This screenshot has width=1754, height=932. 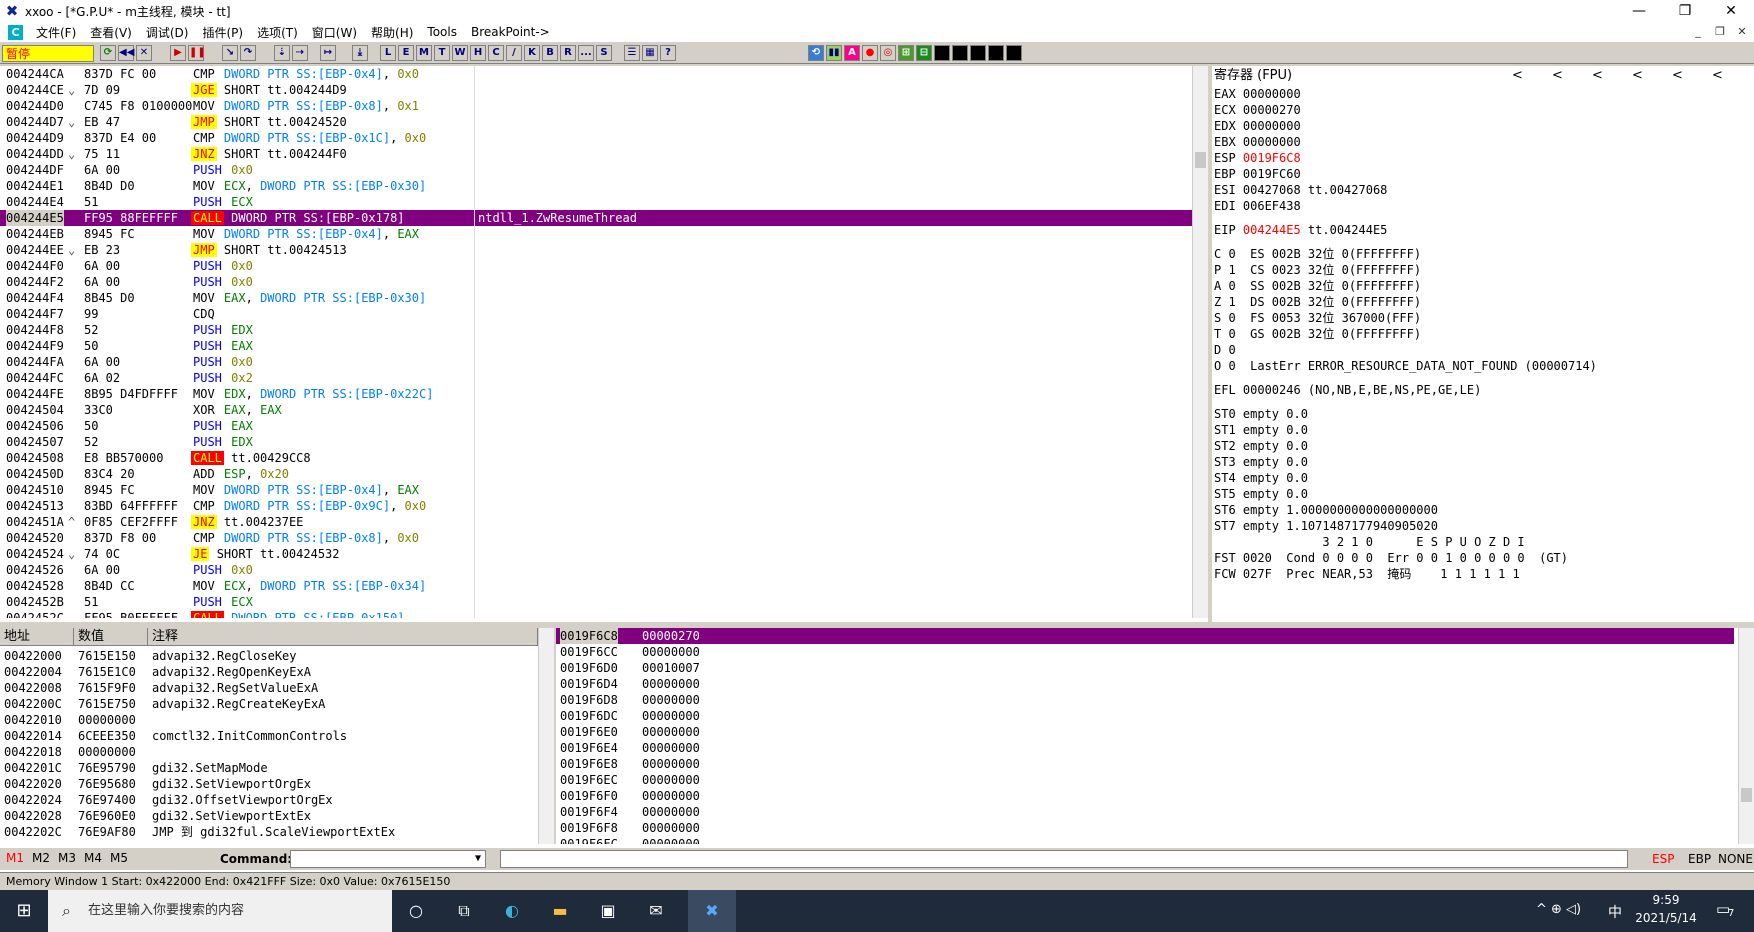 I want to click on tb-patches-button: /, so click(x=514, y=53).